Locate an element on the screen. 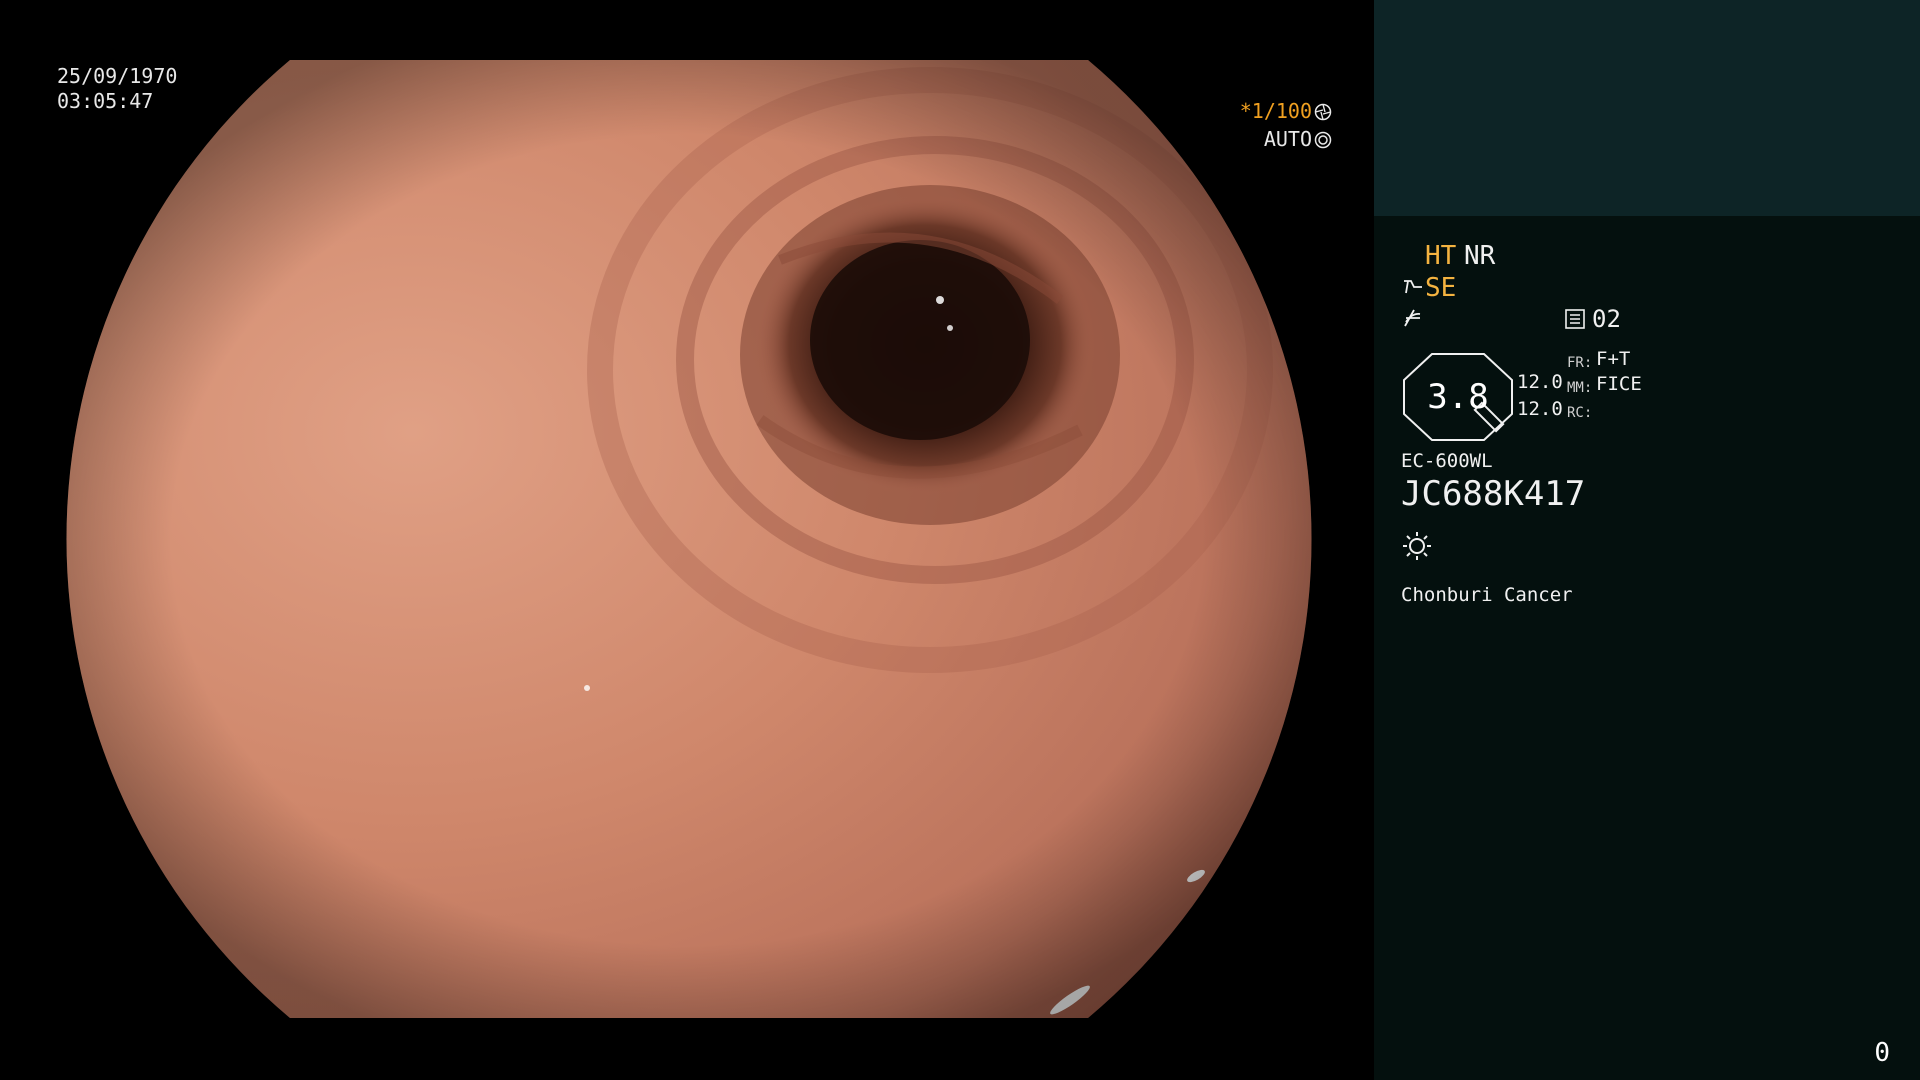 The height and width of the screenshot is (1080, 1920). mm-label: MM: is located at coordinates (1580, 388).